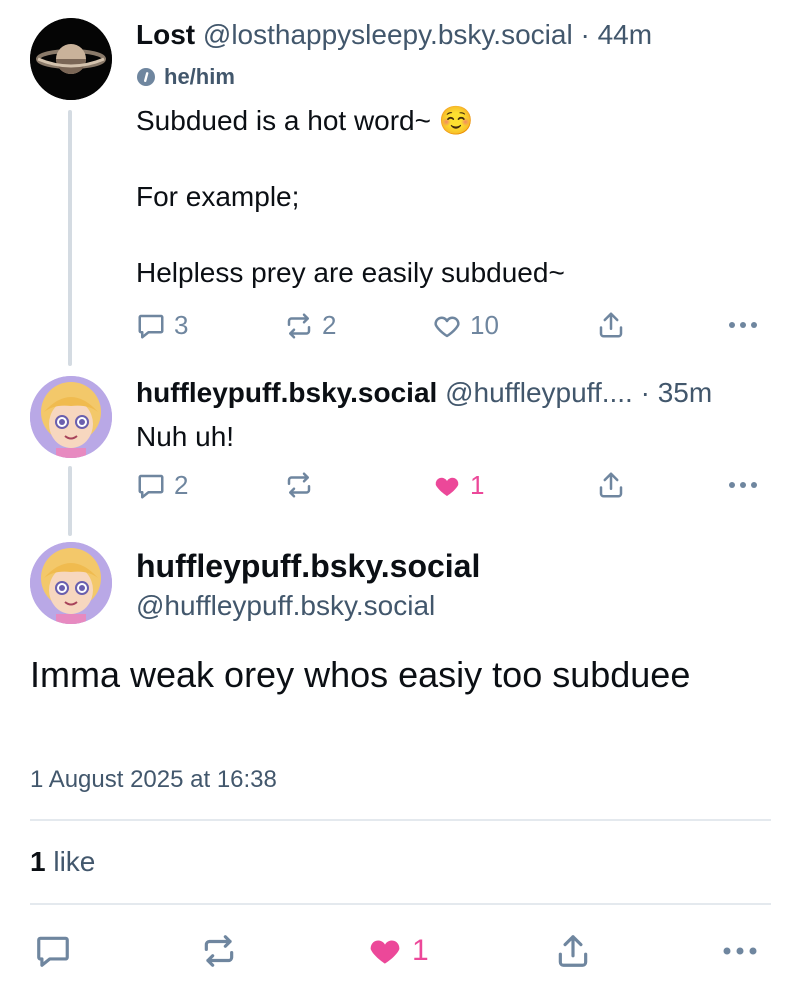 This screenshot has height=1000, width=802. What do you see at coordinates (74, 861) in the screenshot?
I see `like-count-label: like` at bounding box center [74, 861].